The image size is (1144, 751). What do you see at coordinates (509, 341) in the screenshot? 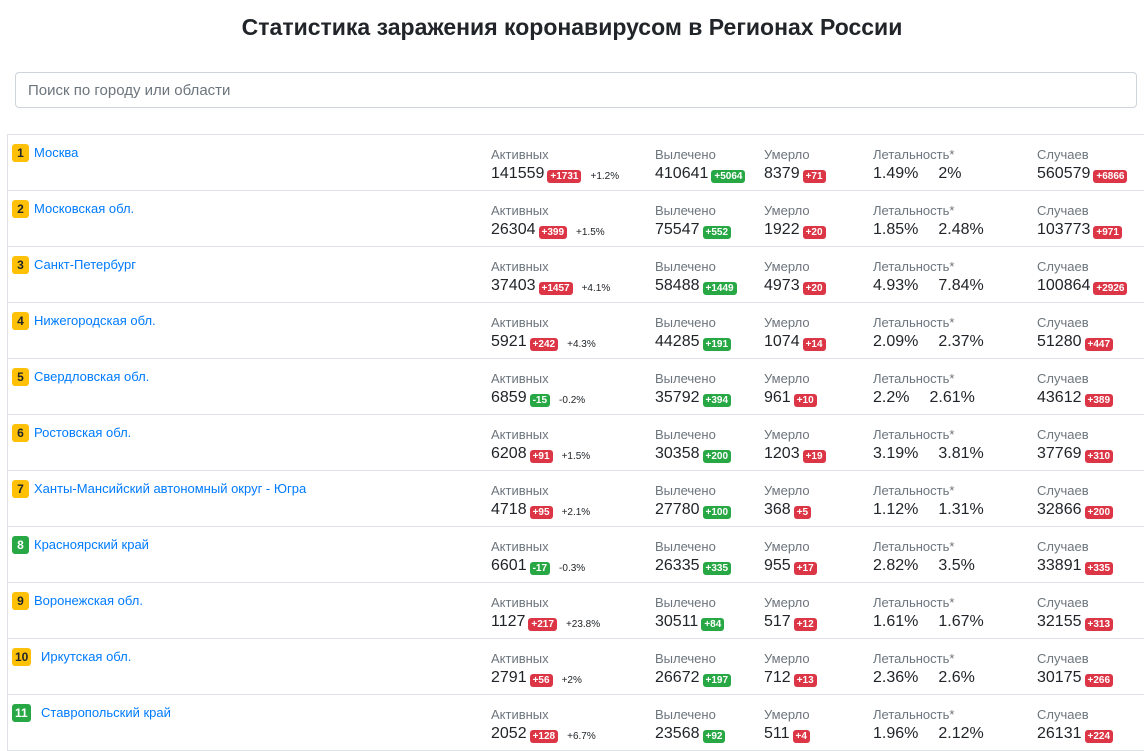
I see `active-value: 5921` at bounding box center [509, 341].